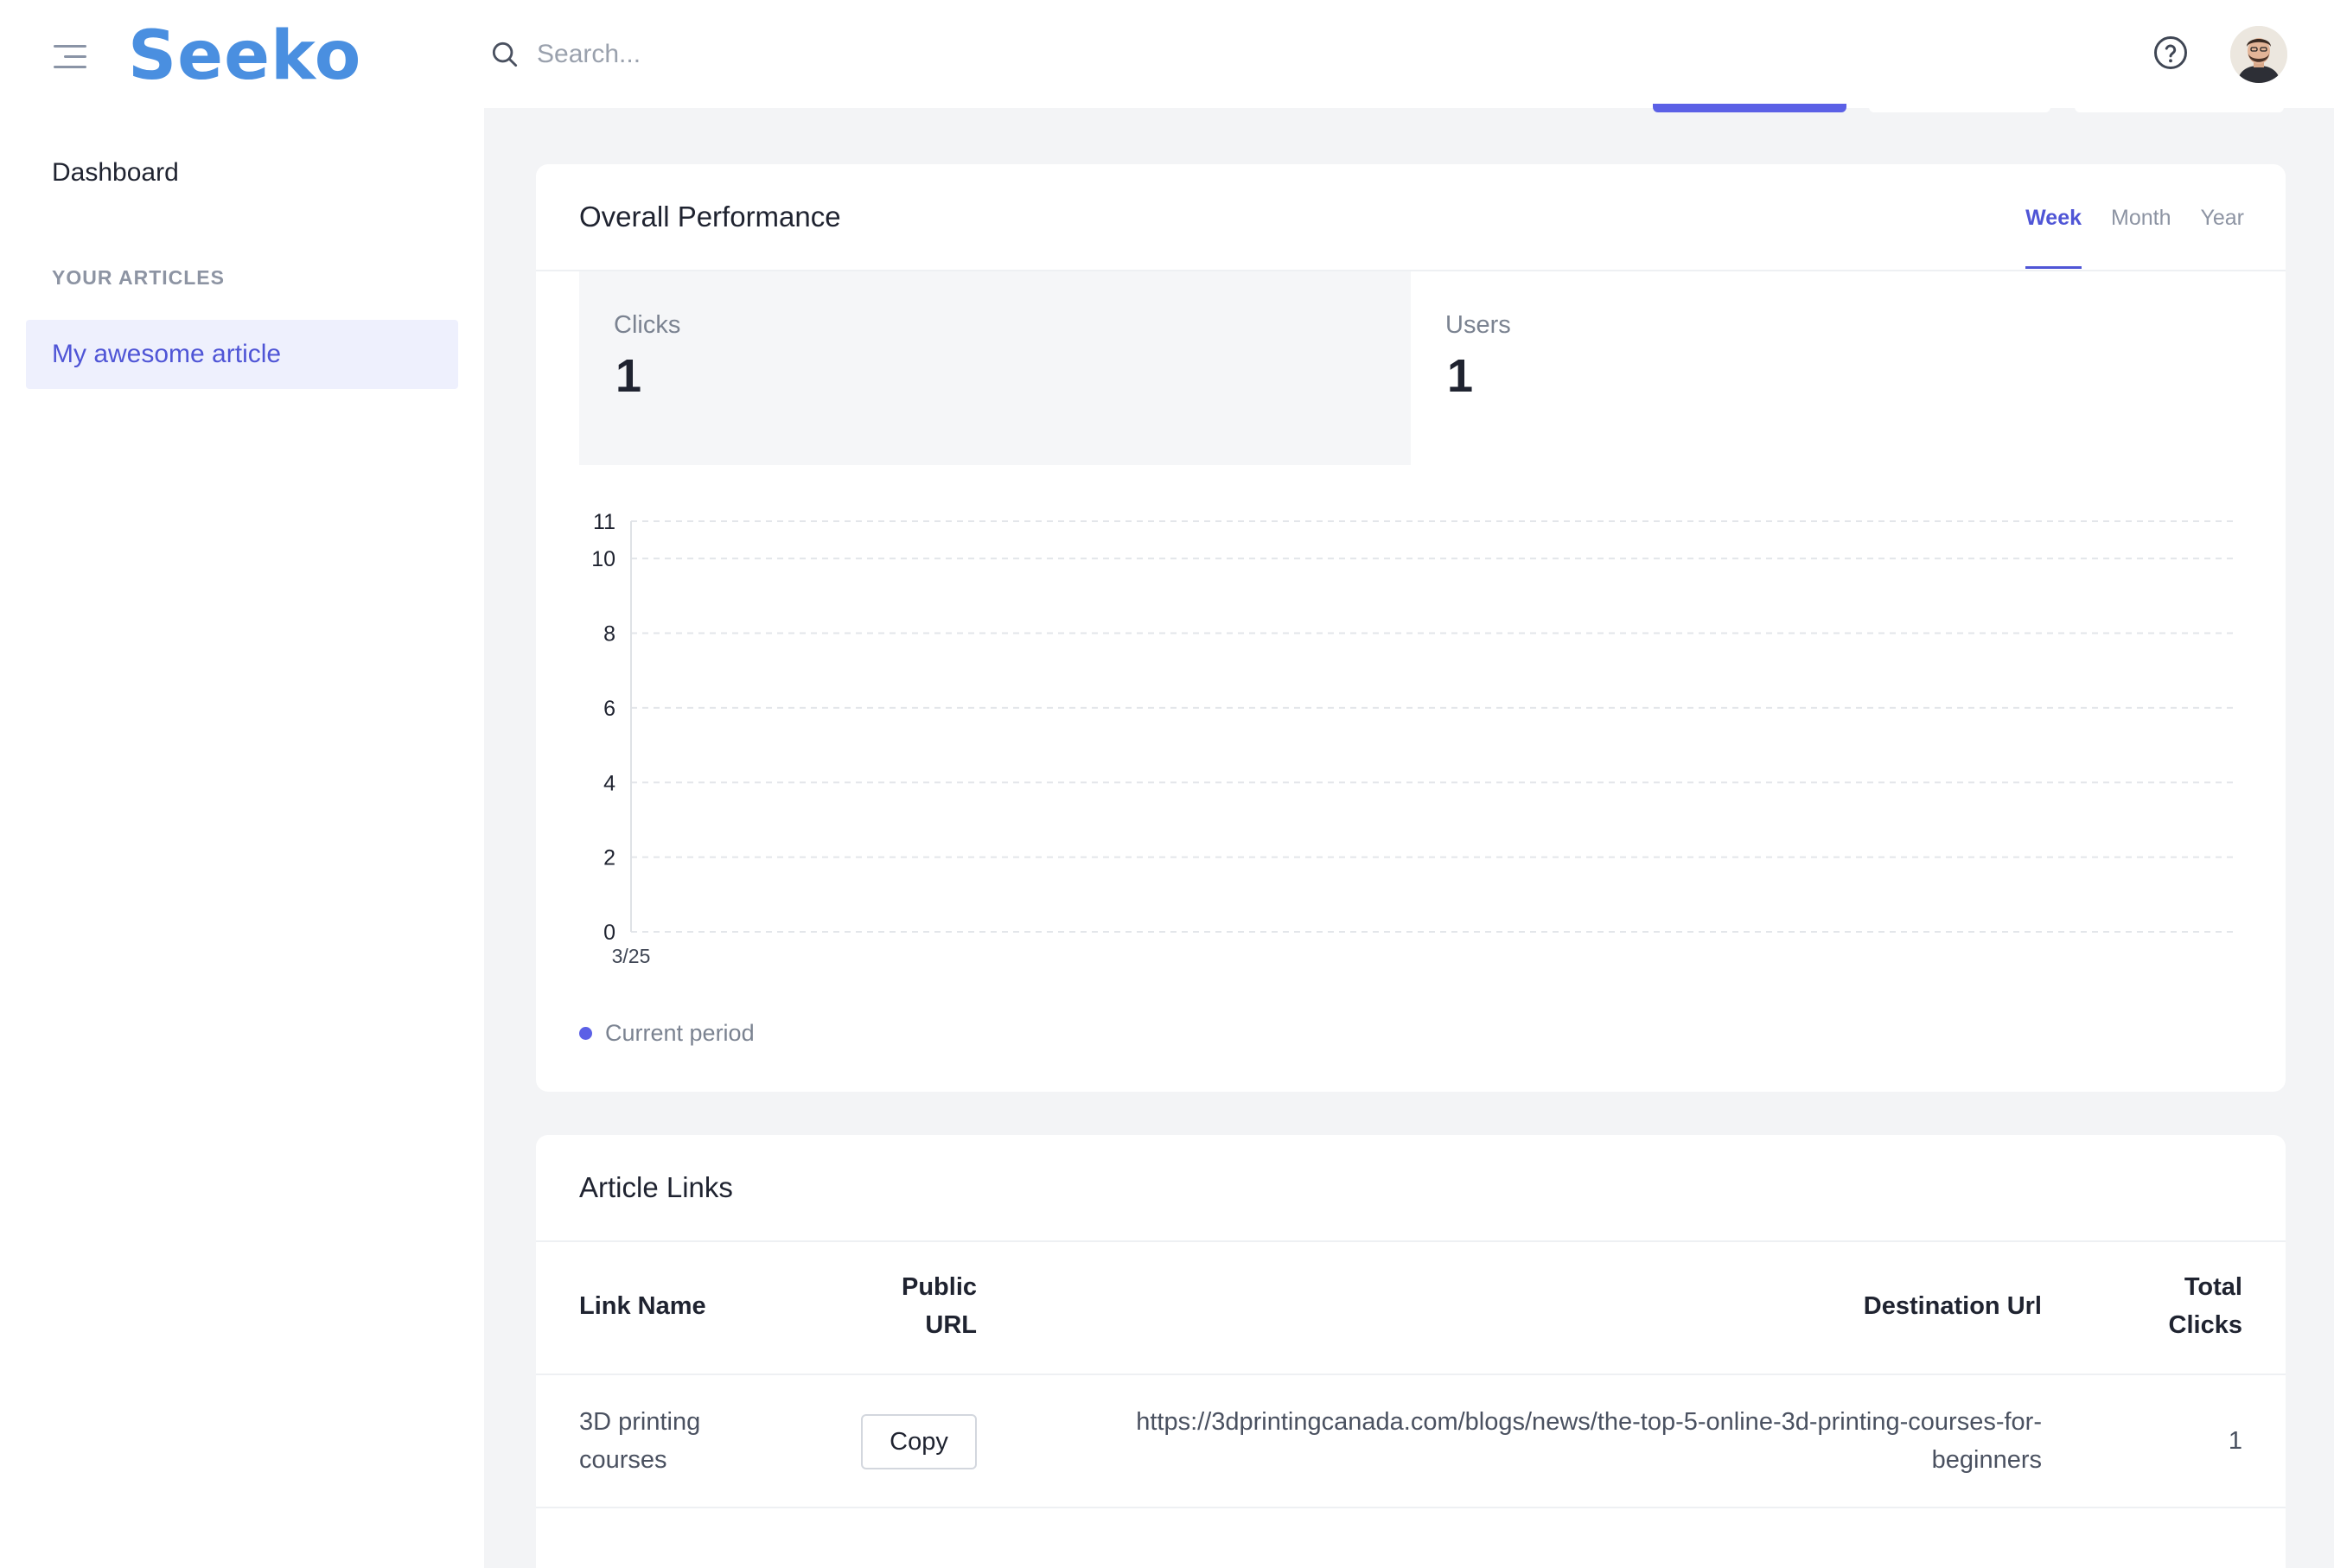 This screenshot has height=1568, width=2334. Describe the element at coordinates (585, 1034) in the screenshot. I see `legend-dot` at that location.